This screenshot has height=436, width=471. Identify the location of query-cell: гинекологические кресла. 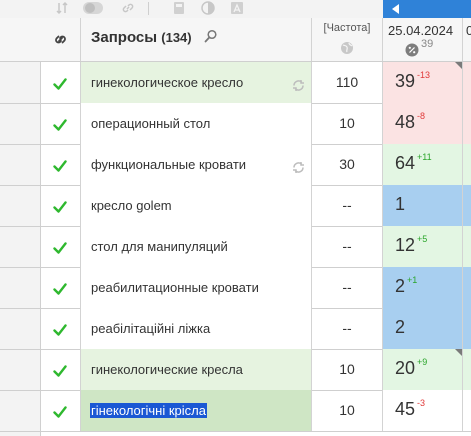
(196, 369).